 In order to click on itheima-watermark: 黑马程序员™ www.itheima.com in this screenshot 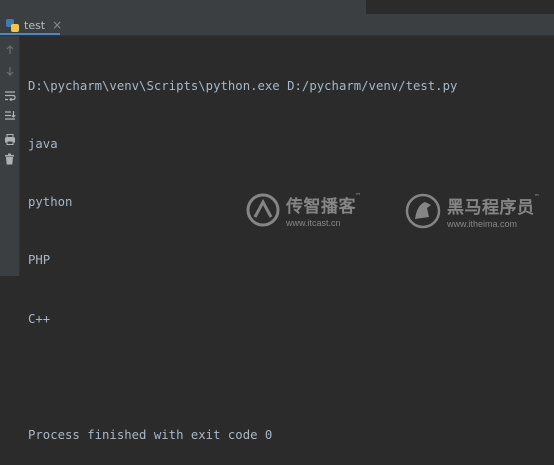, I will do `click(472, 211)`.